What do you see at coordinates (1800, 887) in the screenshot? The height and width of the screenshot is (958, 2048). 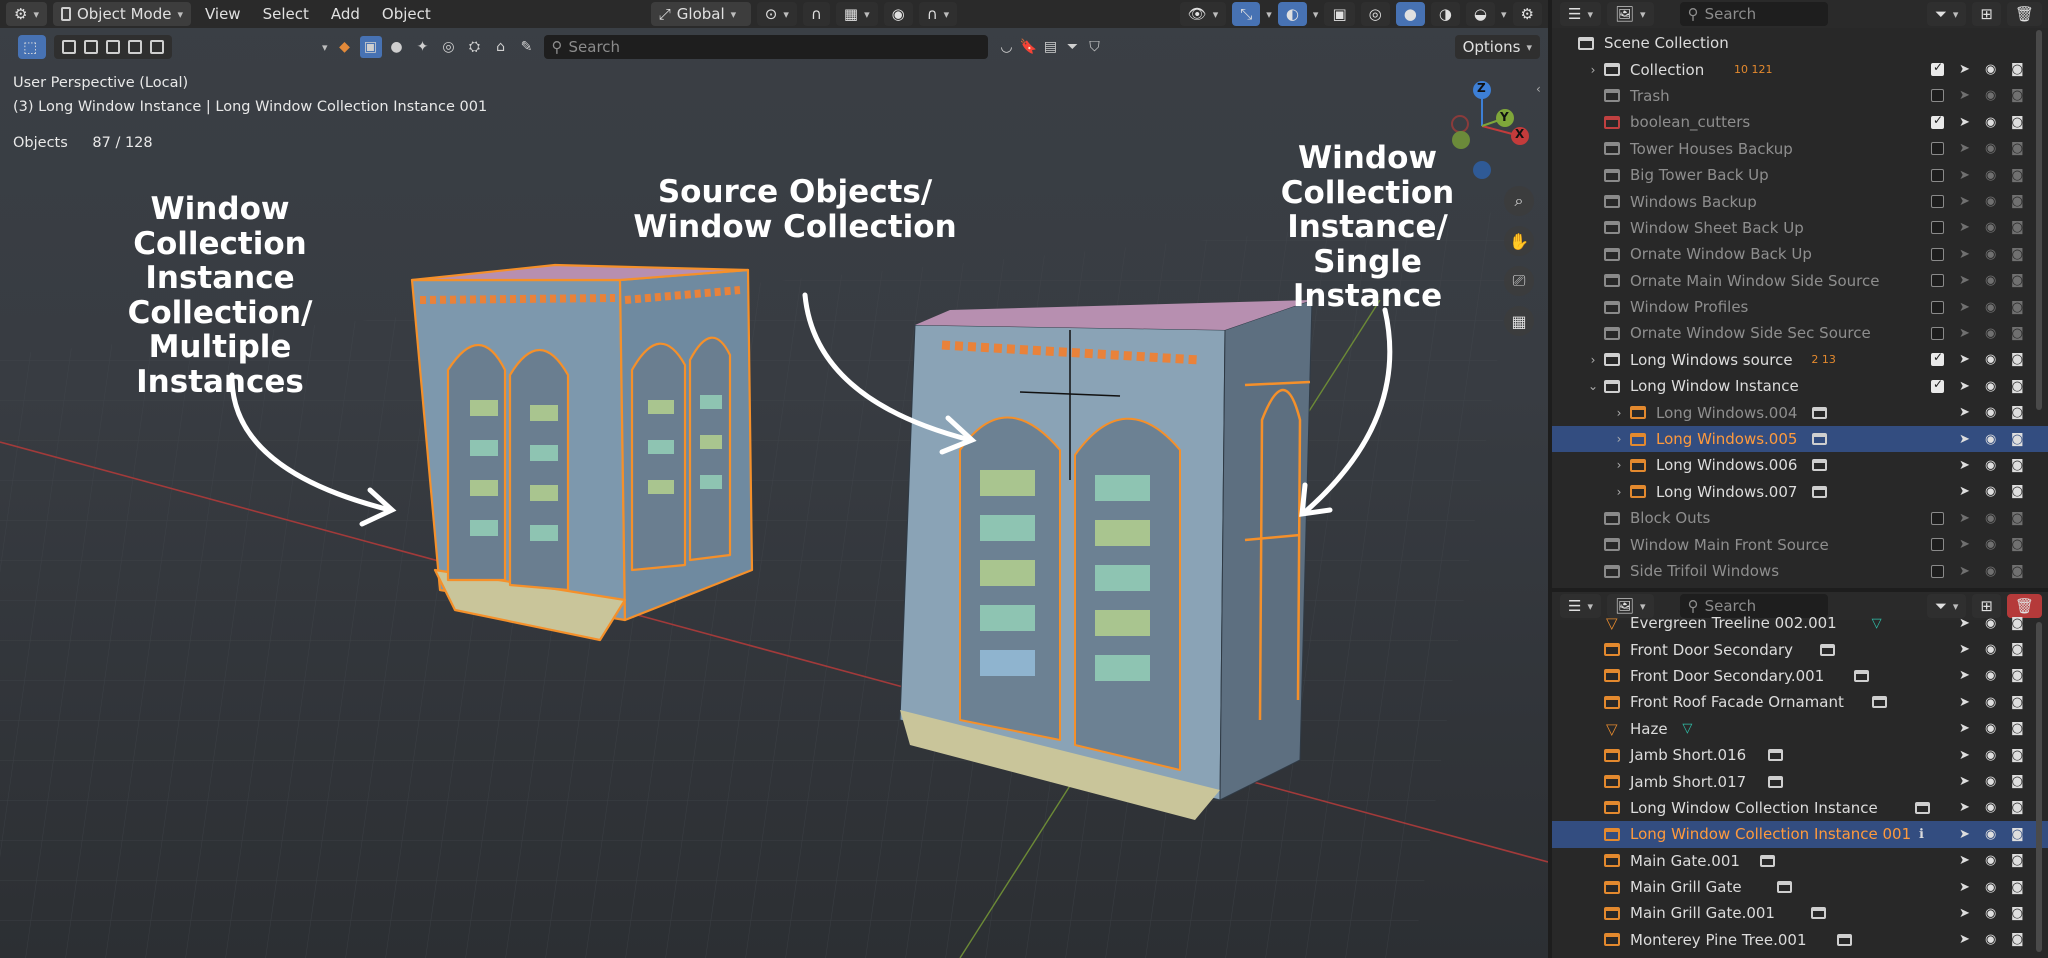 I see `outliner-row: Main Grill Gate ➤ ◉ ◙` at bounding box center [1800, 887].